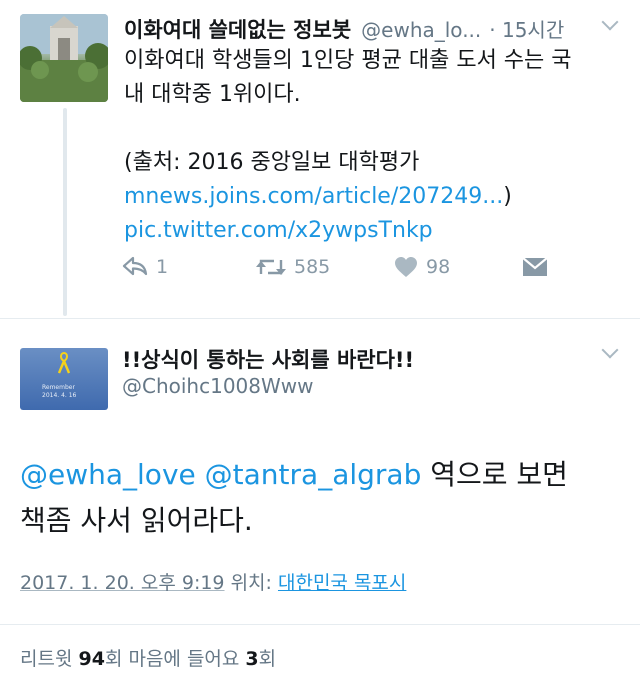  I want to click on tweet-date: 2017. 1. 20. 오후 9:19, so click(122, 583).